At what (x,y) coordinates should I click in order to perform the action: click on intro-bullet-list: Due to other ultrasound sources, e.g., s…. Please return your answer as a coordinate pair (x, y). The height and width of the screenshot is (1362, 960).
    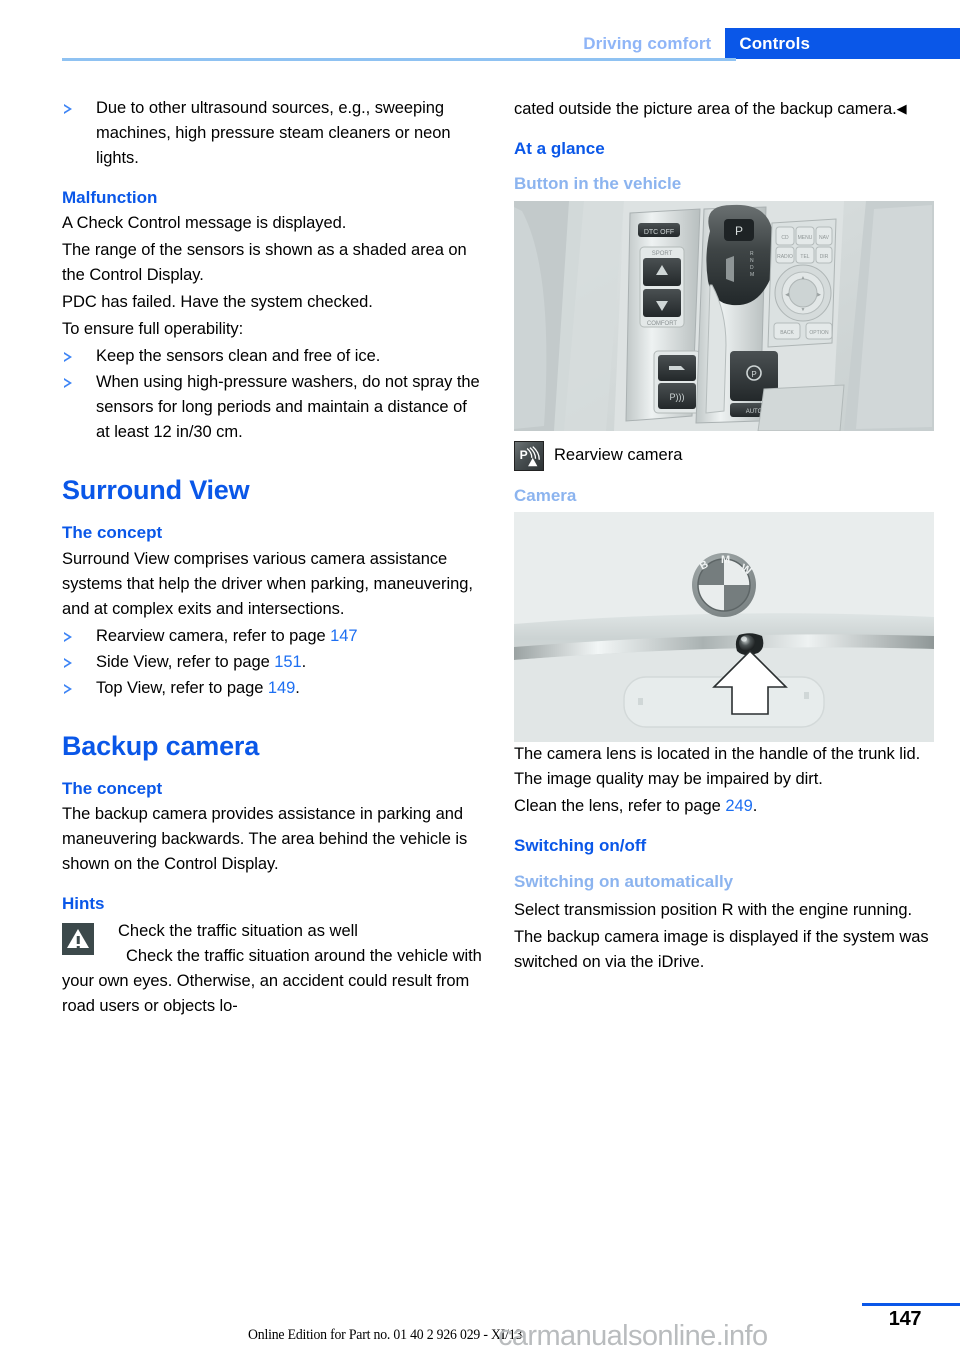
    Looking at the image, I should click on (272, 133).